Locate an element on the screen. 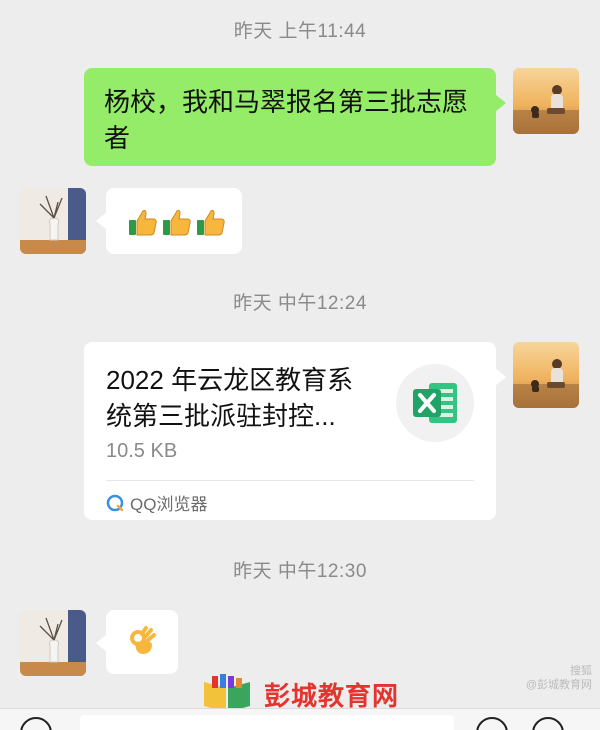 Image resolution: width=600 pixels, height=730 pixels. qq-browser-icon is located at coordinates (115, 502).